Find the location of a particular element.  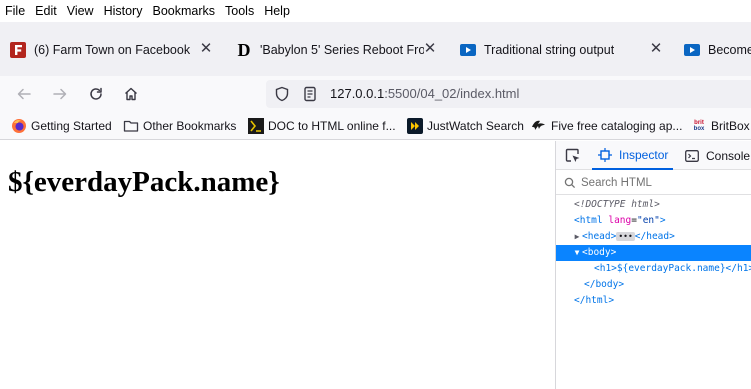

reload-icon is located at coordinates (96, 93).